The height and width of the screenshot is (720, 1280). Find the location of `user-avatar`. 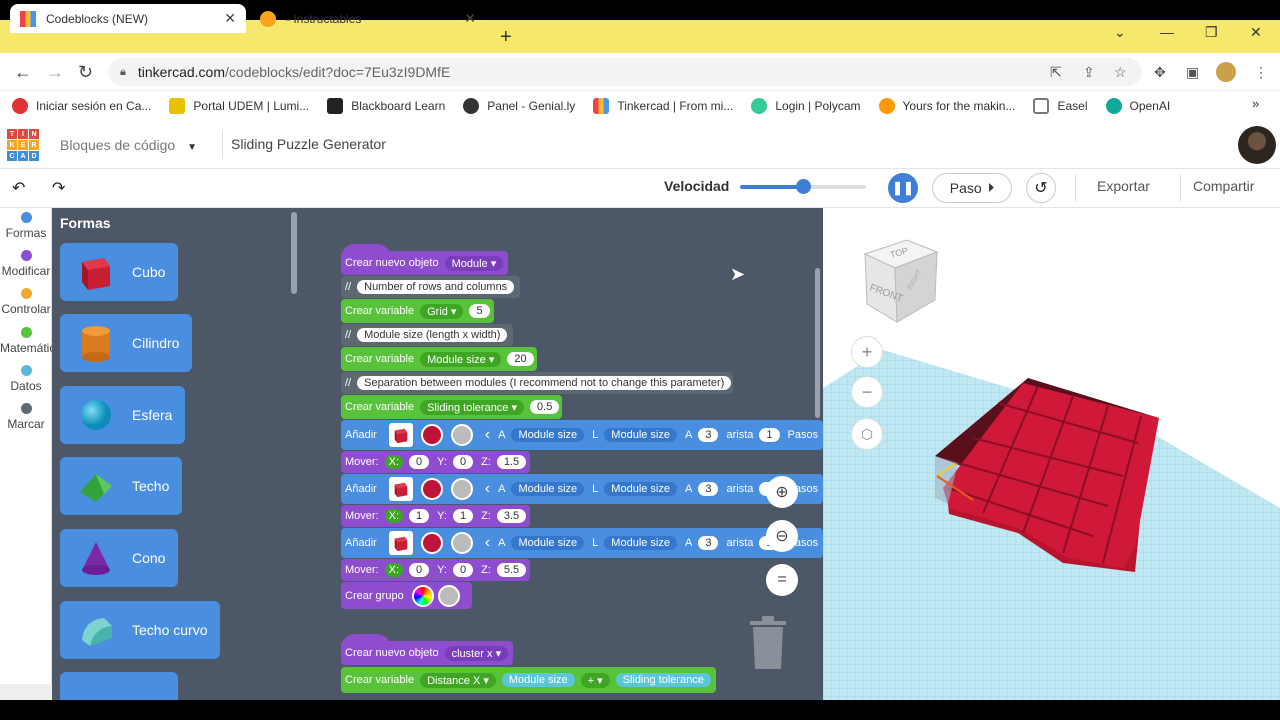

user-avatar is located at coordinates (1257, 145).